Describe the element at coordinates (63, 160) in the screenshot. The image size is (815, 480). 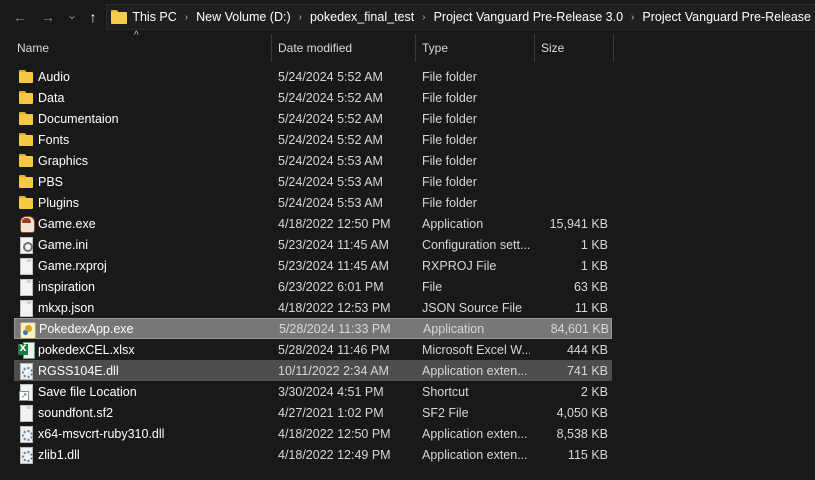
I see `file-name: Graphics` at that location.